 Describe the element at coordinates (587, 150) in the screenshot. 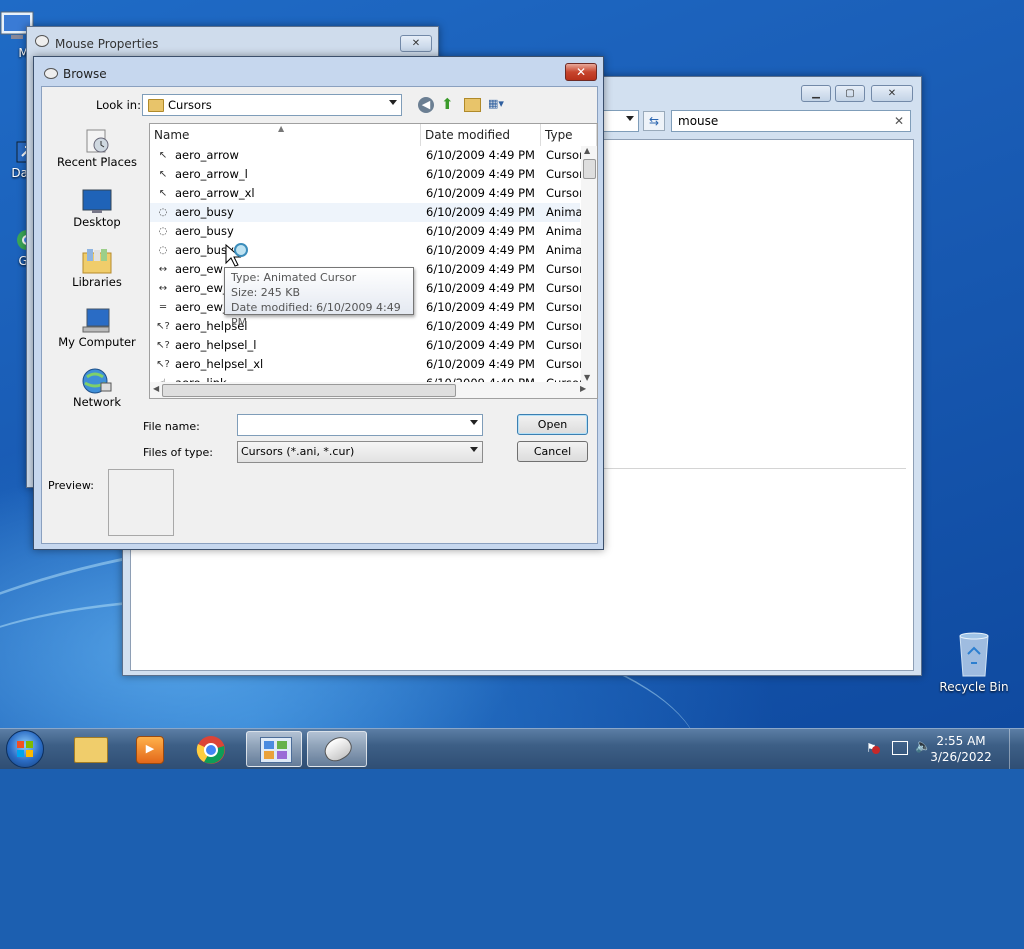

I see `scroll-up-arrow: ▲` at that location.